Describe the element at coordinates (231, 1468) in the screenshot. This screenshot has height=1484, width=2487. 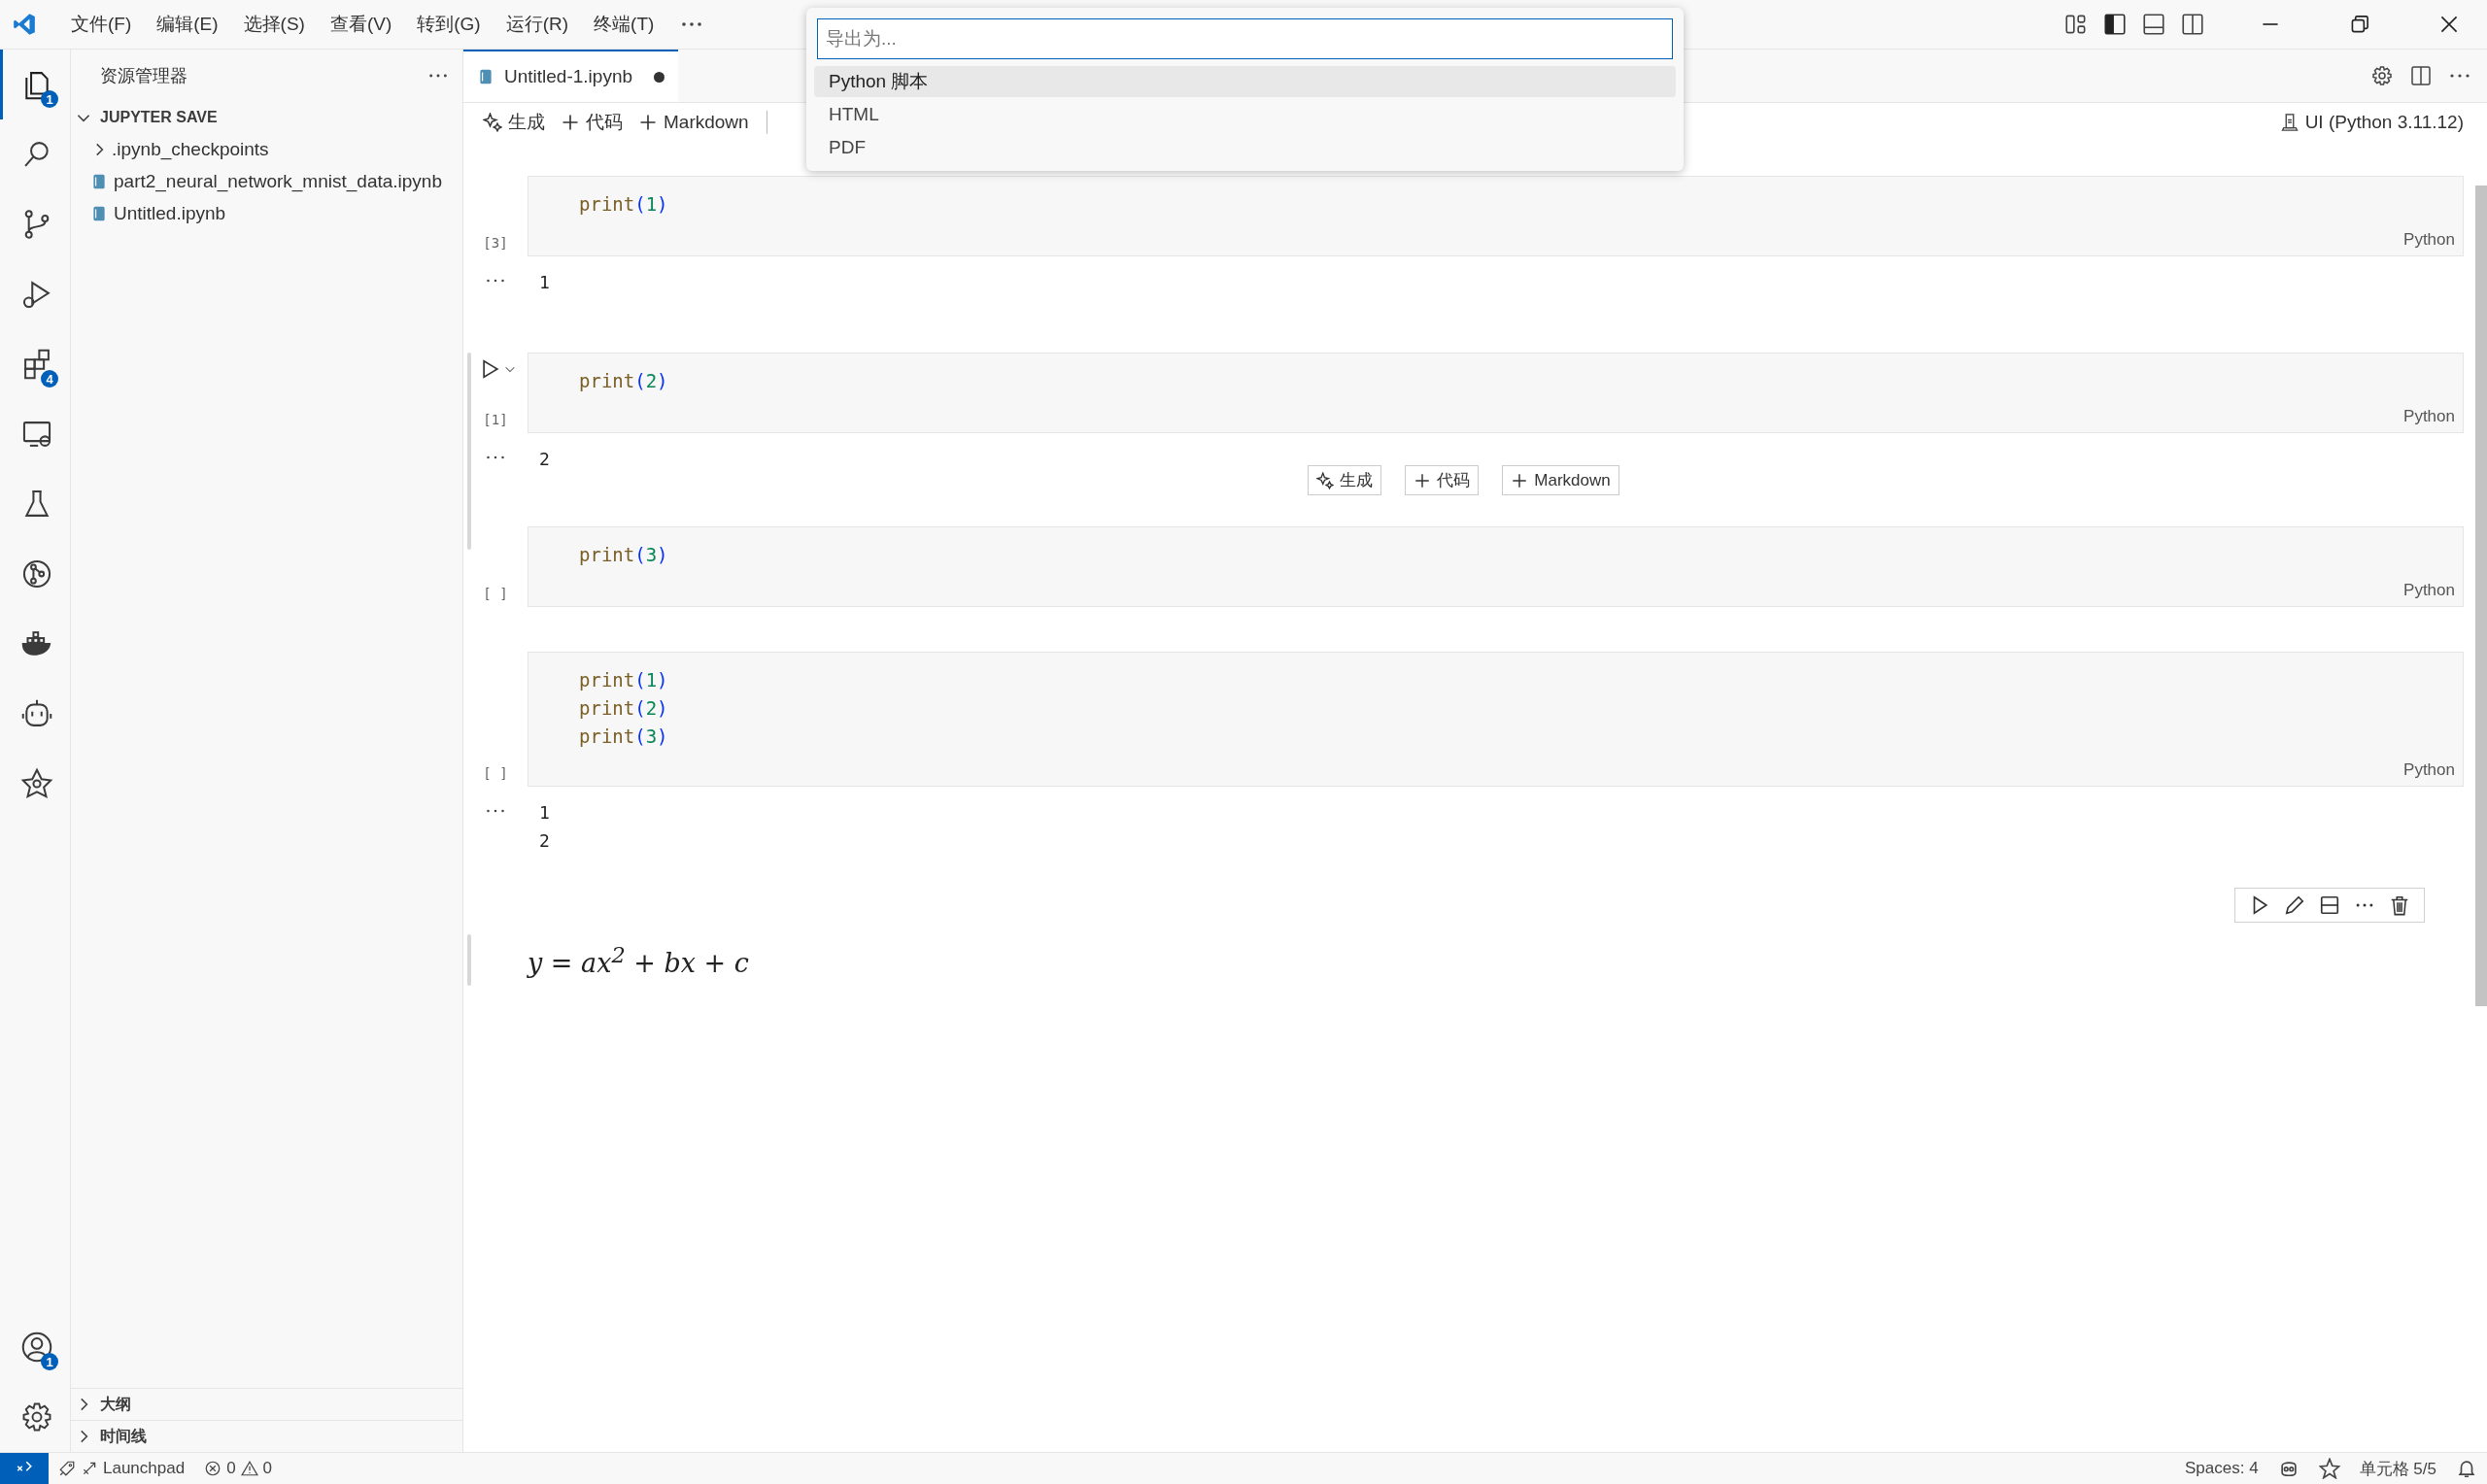
I see `error-count: 0` at that location.